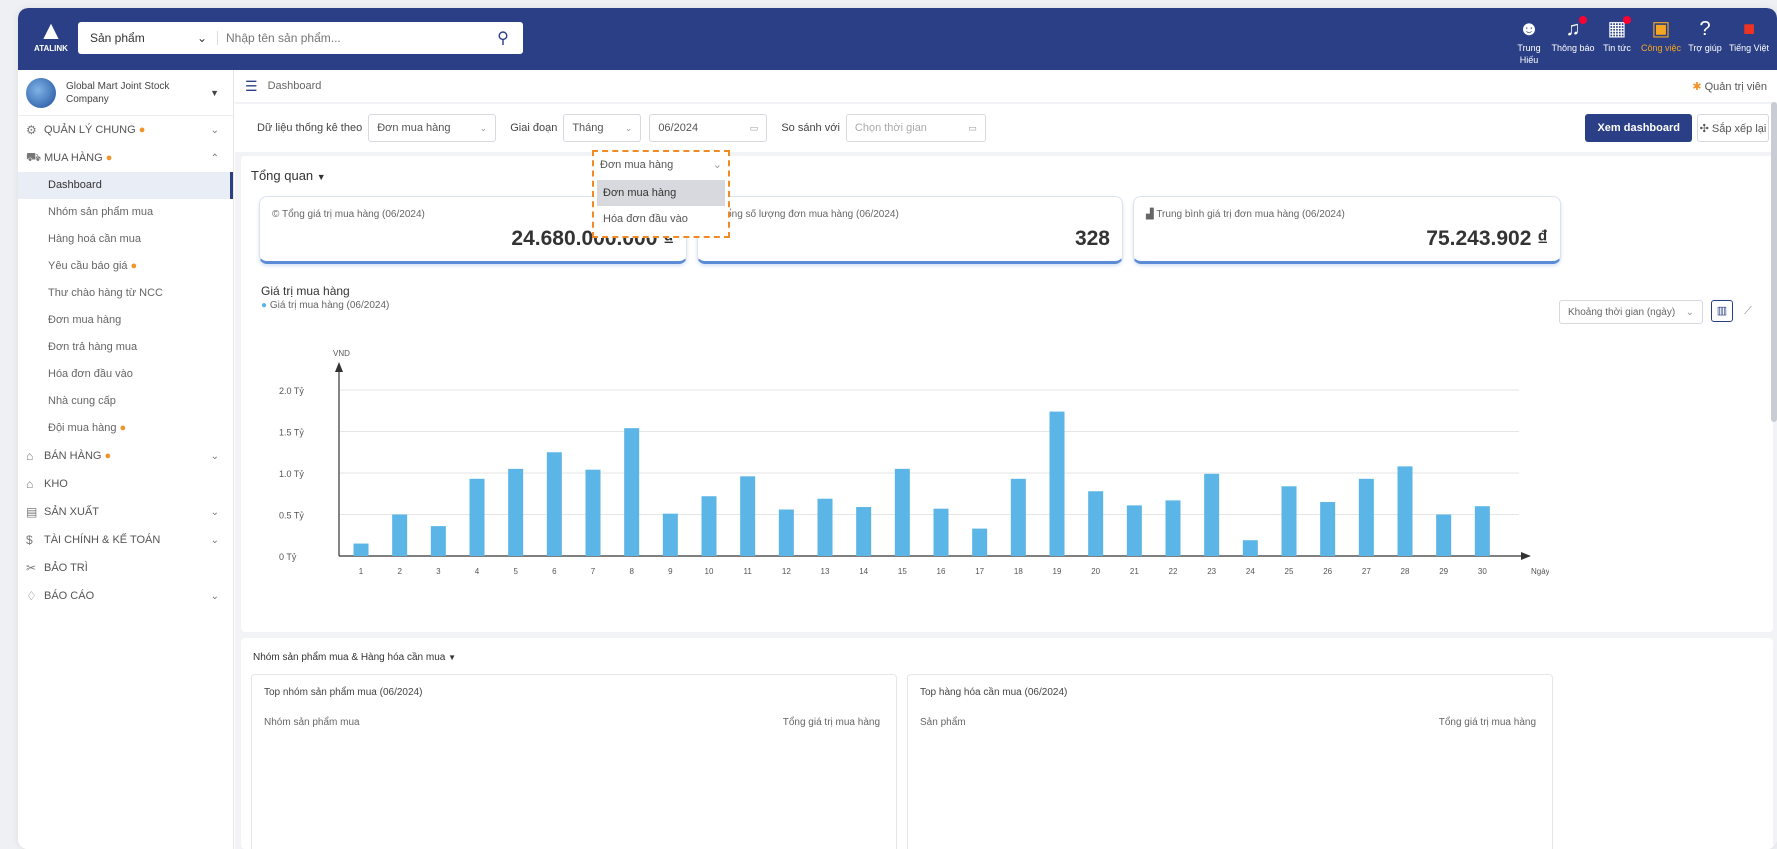 This screenshot has width=1777, height=849. I want to click on breadcrumb: ☰ Dashboard ✱ Quản trị viên, so click(1006, 86).